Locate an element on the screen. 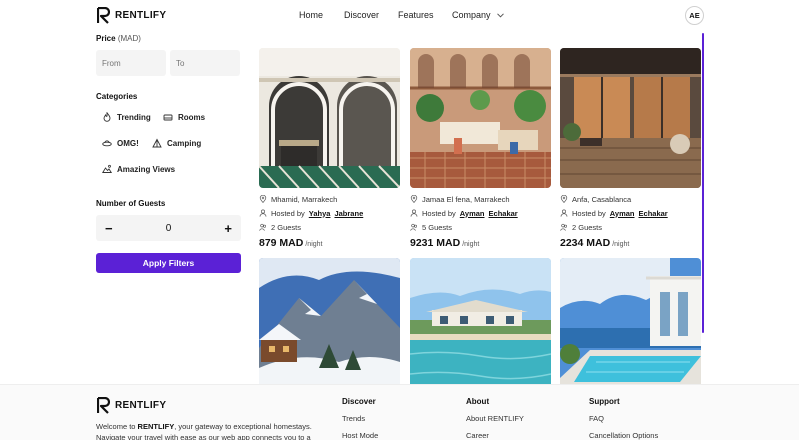 The width and height of the screenshot is (799, 440). host-first-name-link: Yahya is located at coordinates (320, 213).